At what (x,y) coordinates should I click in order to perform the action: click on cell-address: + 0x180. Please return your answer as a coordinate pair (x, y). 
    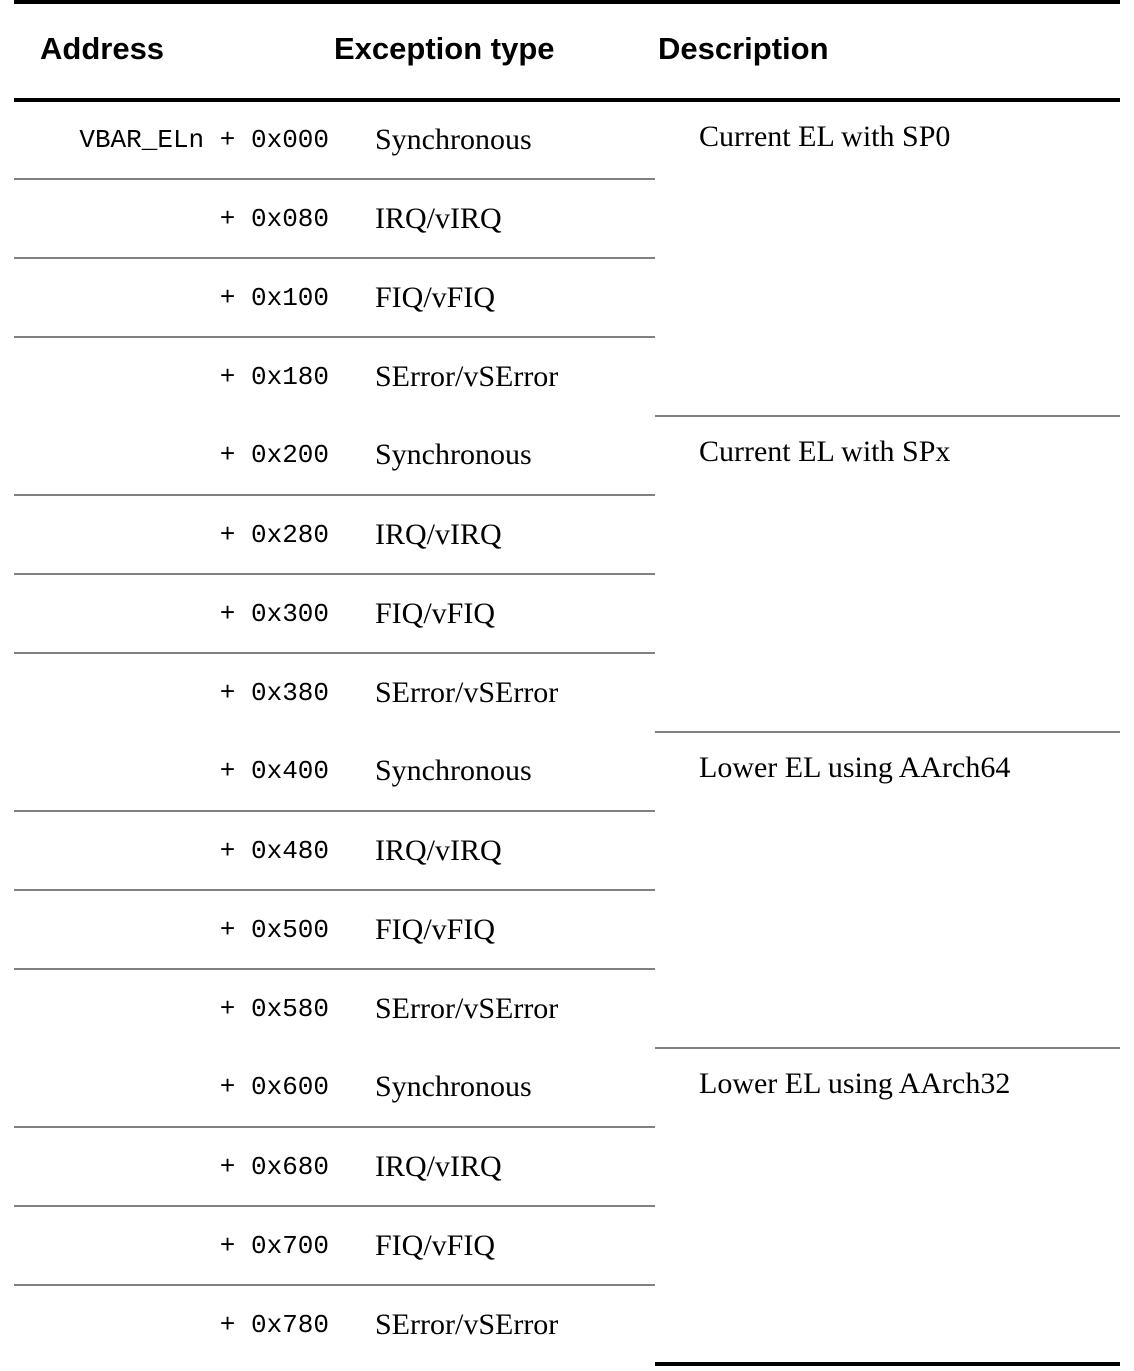
    Looking at the image, I should click on (172, 376).